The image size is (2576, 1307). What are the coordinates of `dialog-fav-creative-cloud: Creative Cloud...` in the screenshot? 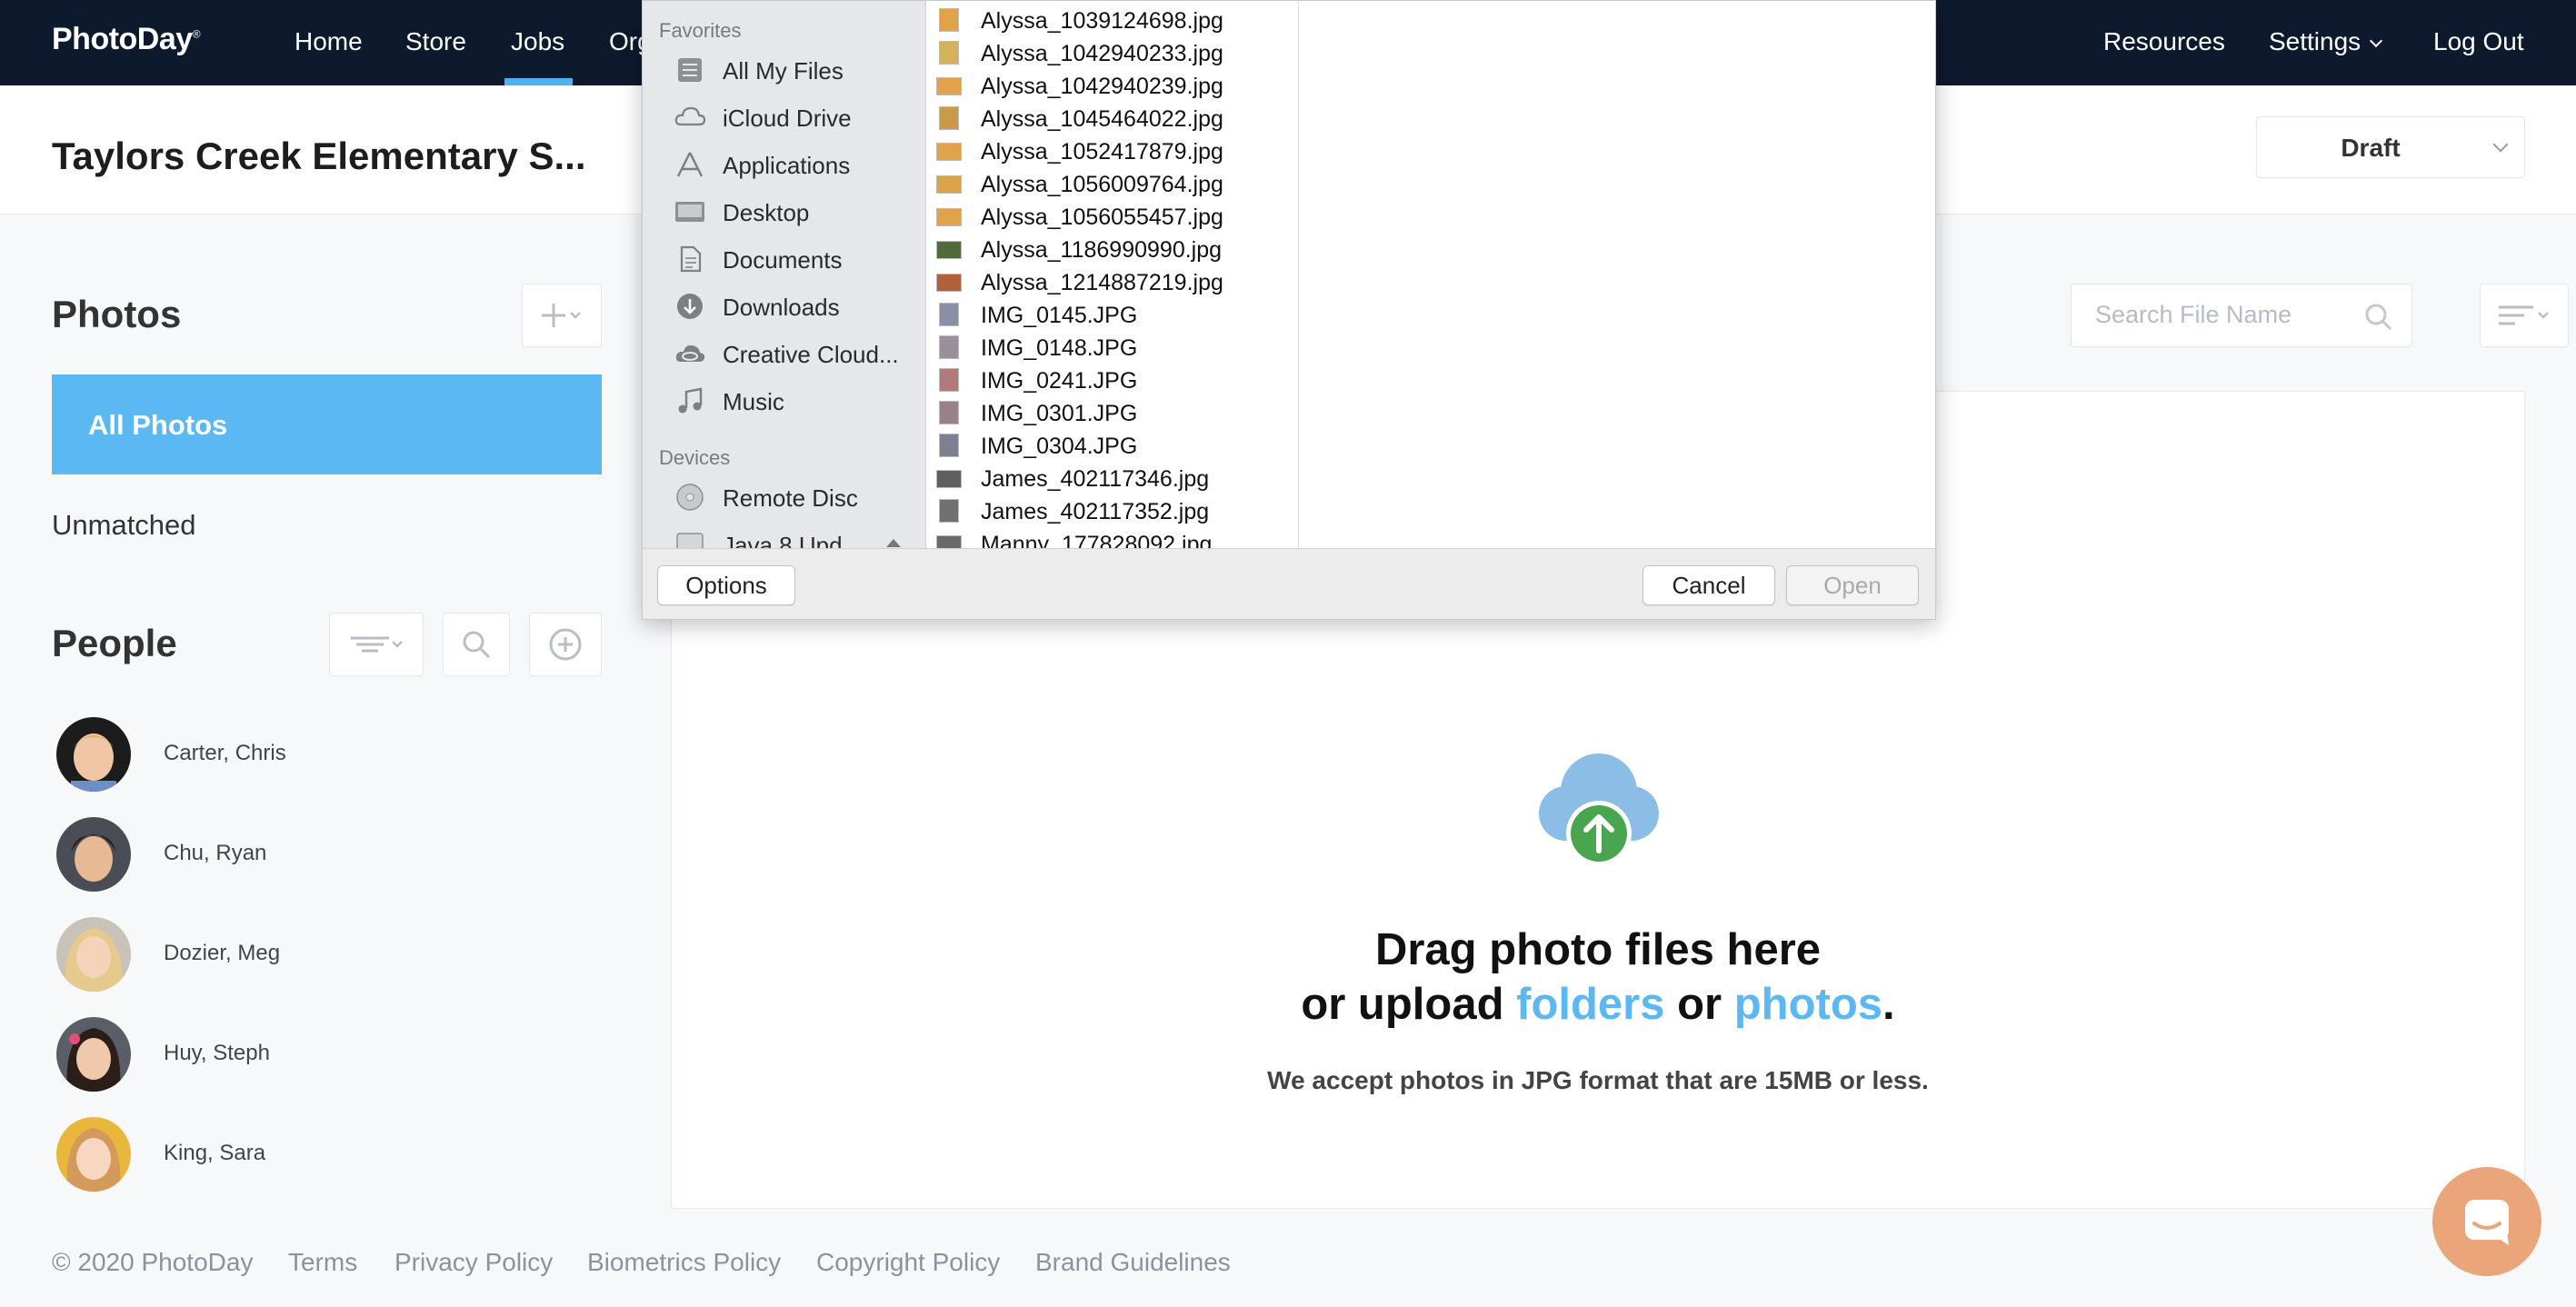 It's located at (796, 353).